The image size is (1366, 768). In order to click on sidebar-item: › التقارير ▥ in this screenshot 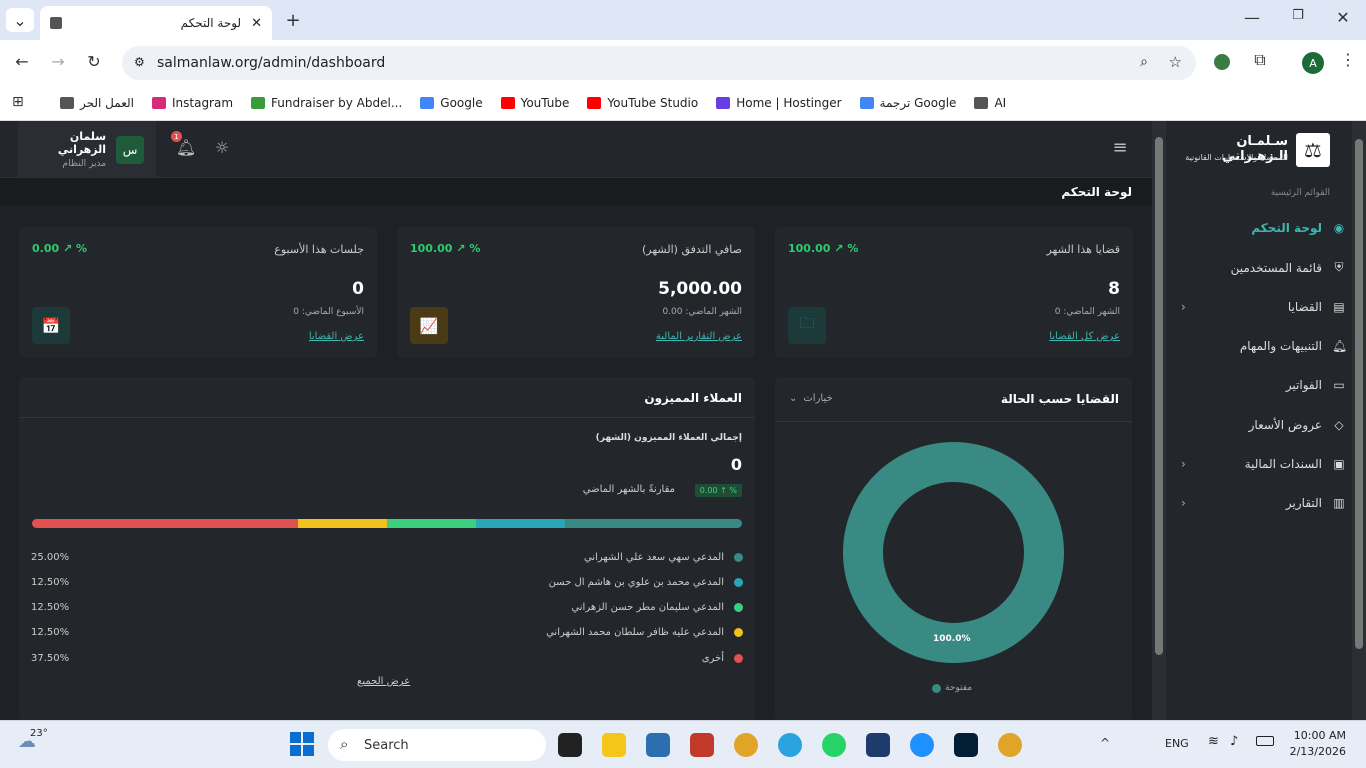, I will do `click(1263, 503)`.